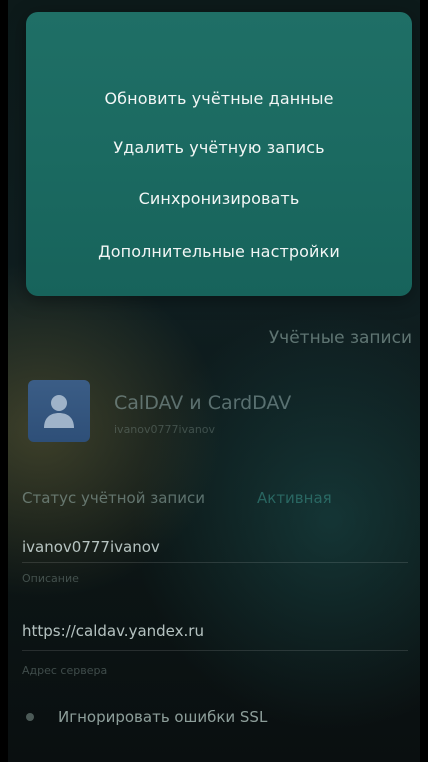 The width and height of the screenshot is (428, 762). I want to click on menu-item-delete-account: Удалить учётную запись, so click(219, 147).